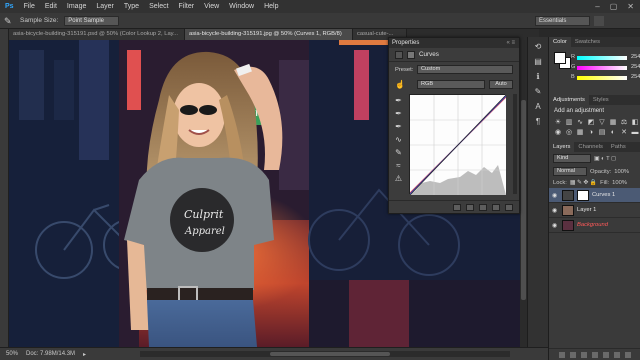 The width and height of the screenshot is (640, 360). Describe the element at coordinates (570, 171) in the screenshot. I see `blend-mode-select: Normal` at that location.